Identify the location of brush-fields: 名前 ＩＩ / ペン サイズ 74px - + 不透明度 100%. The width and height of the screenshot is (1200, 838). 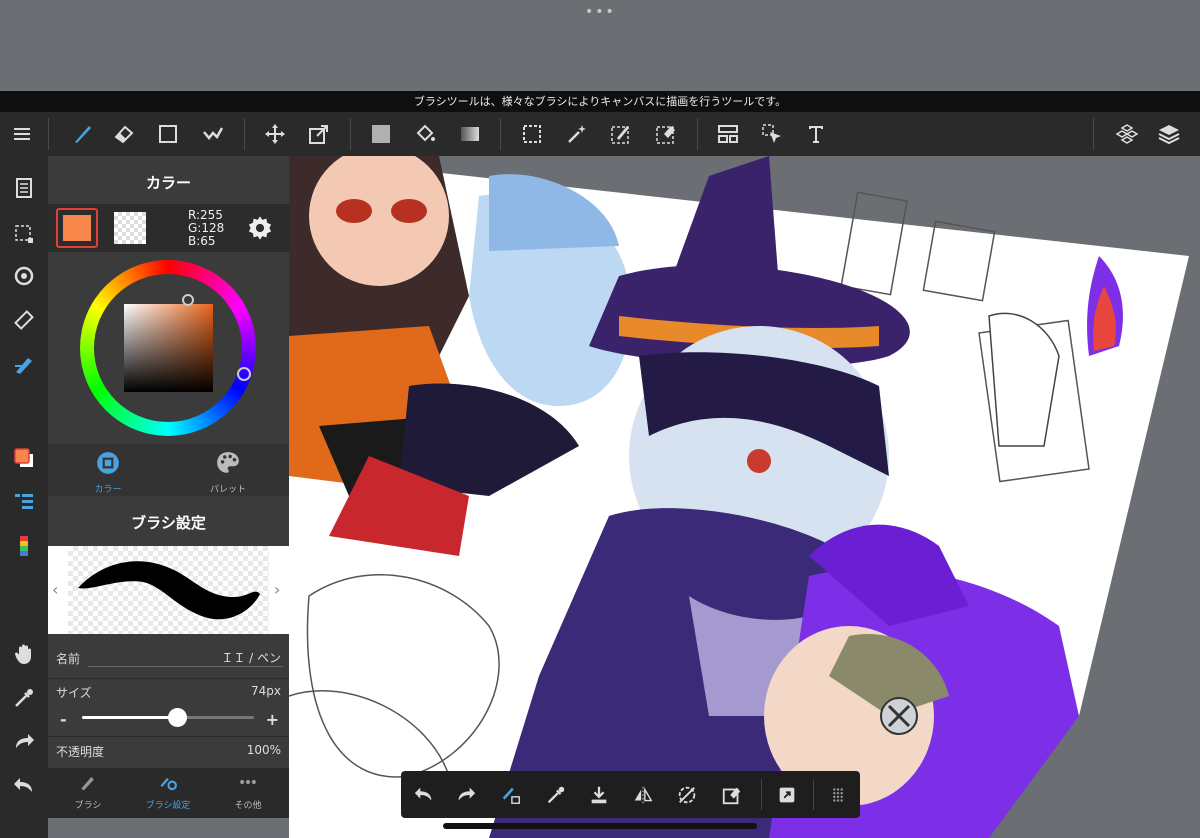
(168, 699).